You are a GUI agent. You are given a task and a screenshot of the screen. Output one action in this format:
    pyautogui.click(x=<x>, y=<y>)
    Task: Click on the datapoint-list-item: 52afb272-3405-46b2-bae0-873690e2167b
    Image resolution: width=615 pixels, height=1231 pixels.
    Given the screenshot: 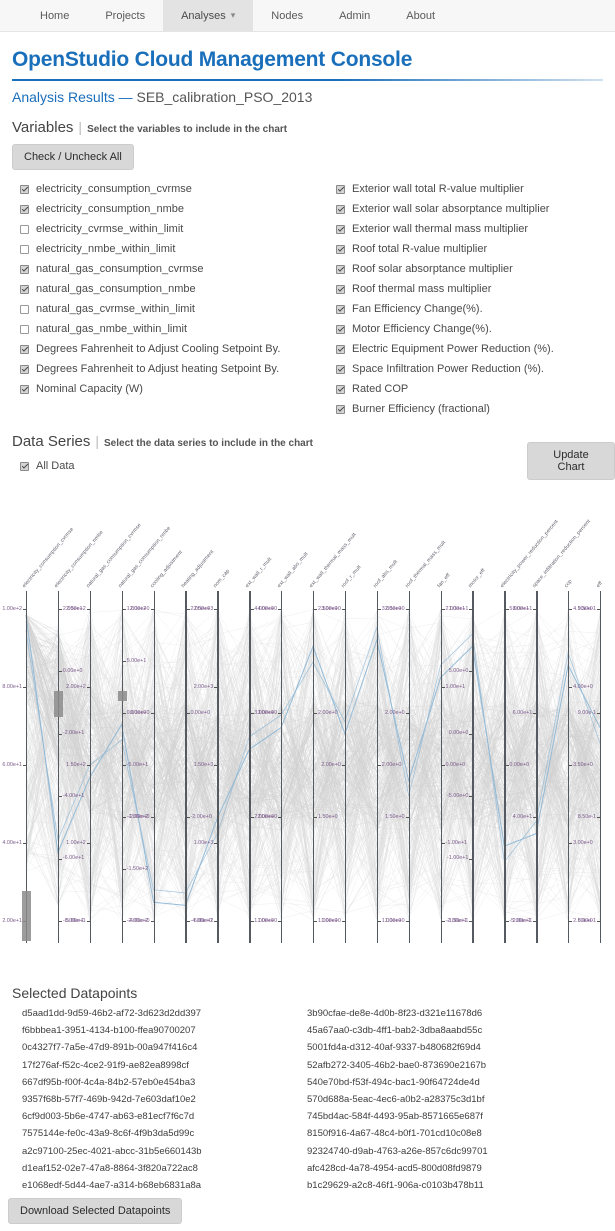 What is the action you would take?
    pyautogui.click(x=397, y=1065)
    